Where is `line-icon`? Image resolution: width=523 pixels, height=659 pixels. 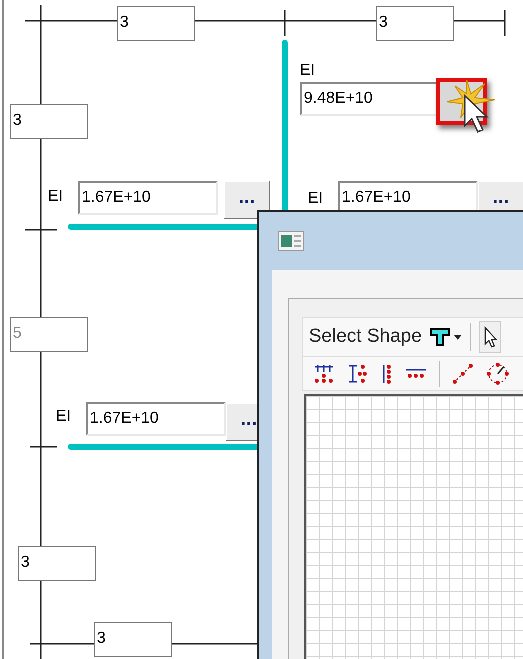
line-icon is located at coordinates (463, 373).